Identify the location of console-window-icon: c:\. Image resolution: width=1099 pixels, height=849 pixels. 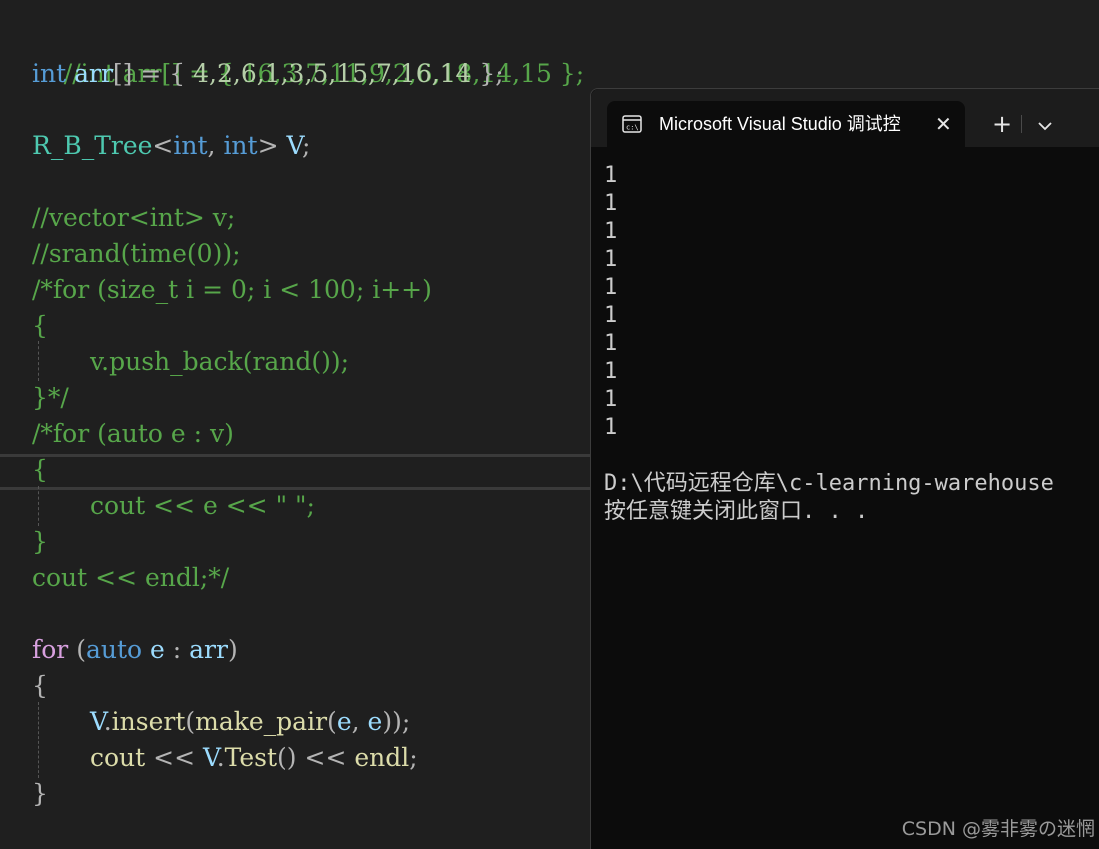
(632, 124).